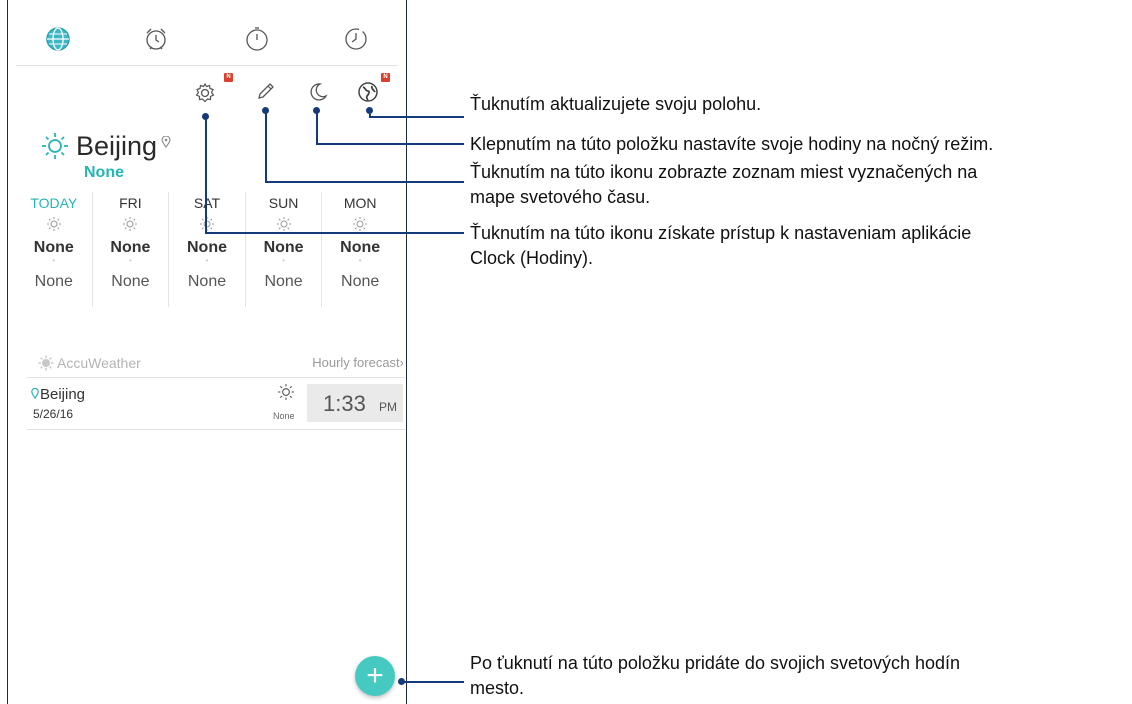  What do you see at coordinates (130, 203) in the screenshot?
I see `day-label: FRI` at bounding box center [130, 203].